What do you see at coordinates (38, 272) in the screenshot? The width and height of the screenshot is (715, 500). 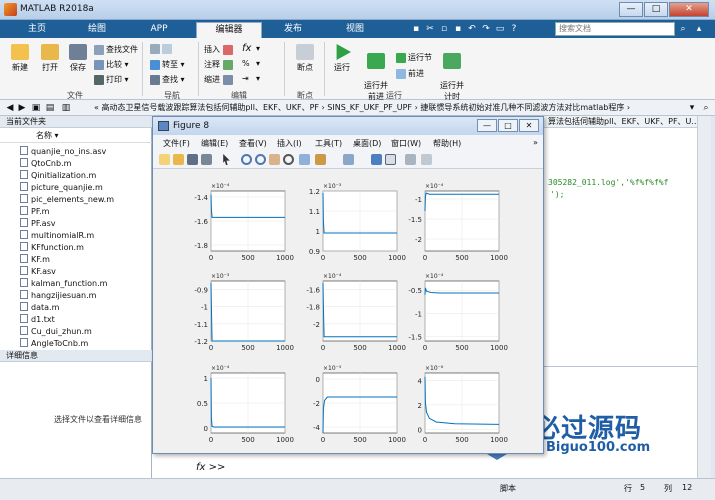 I see `file-item: KF.asv` at bounding box center [38, 272].